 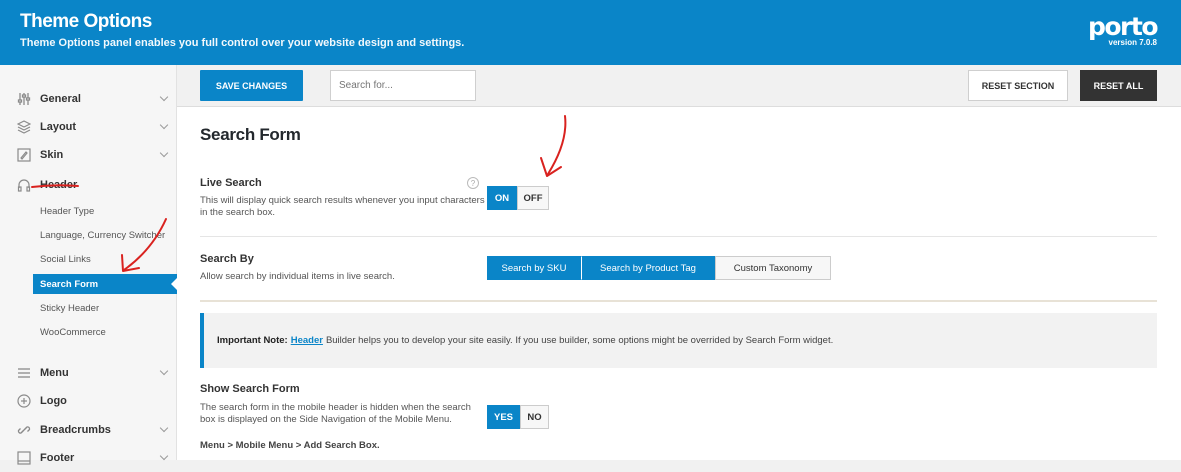 I want to click on sidebar-item-general: General, so click(x=88, y=99).